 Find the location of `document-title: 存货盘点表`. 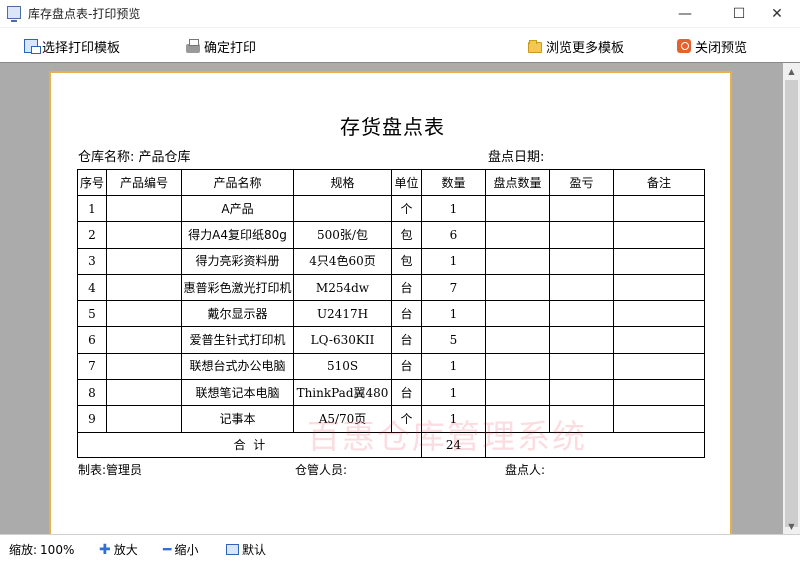

document-title: 存货盘点表 is located at coordinates (392, 127).